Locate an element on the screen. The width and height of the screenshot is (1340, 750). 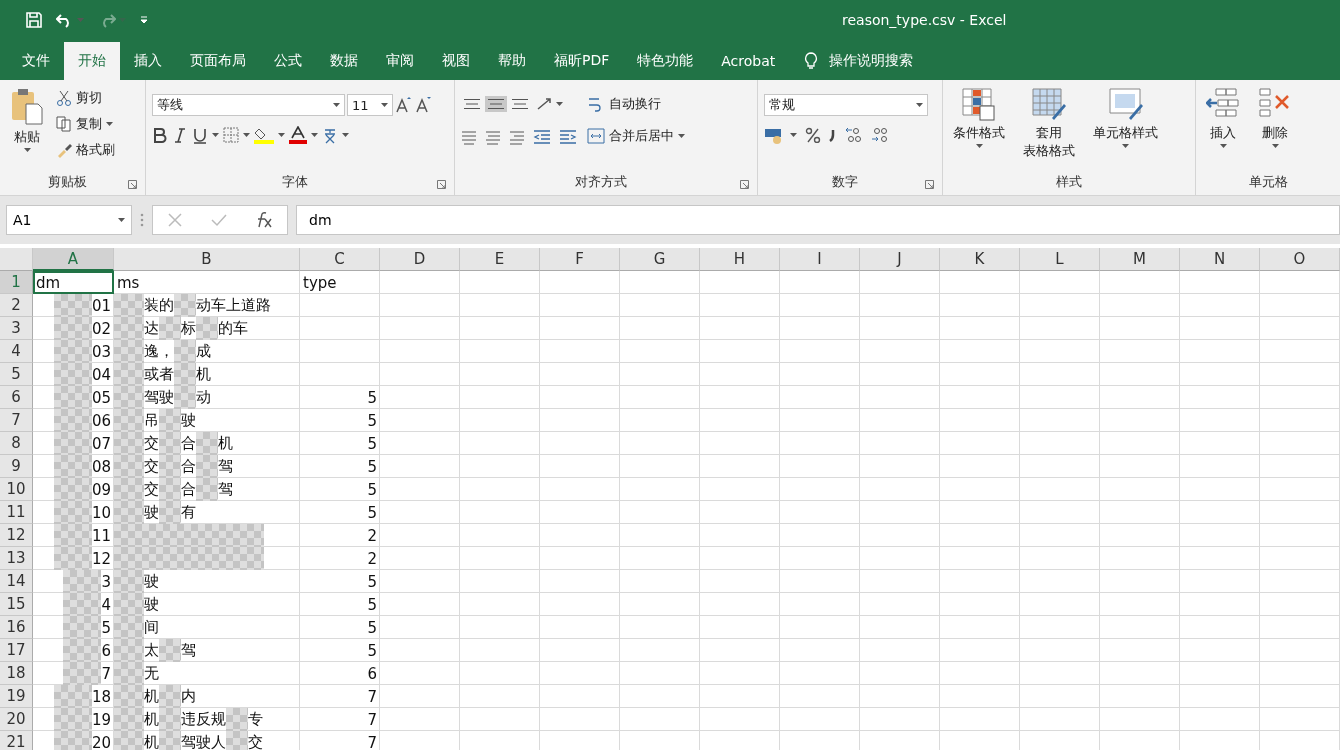
delete-cells-button: 删除 is located at coordinates (1275, 129).